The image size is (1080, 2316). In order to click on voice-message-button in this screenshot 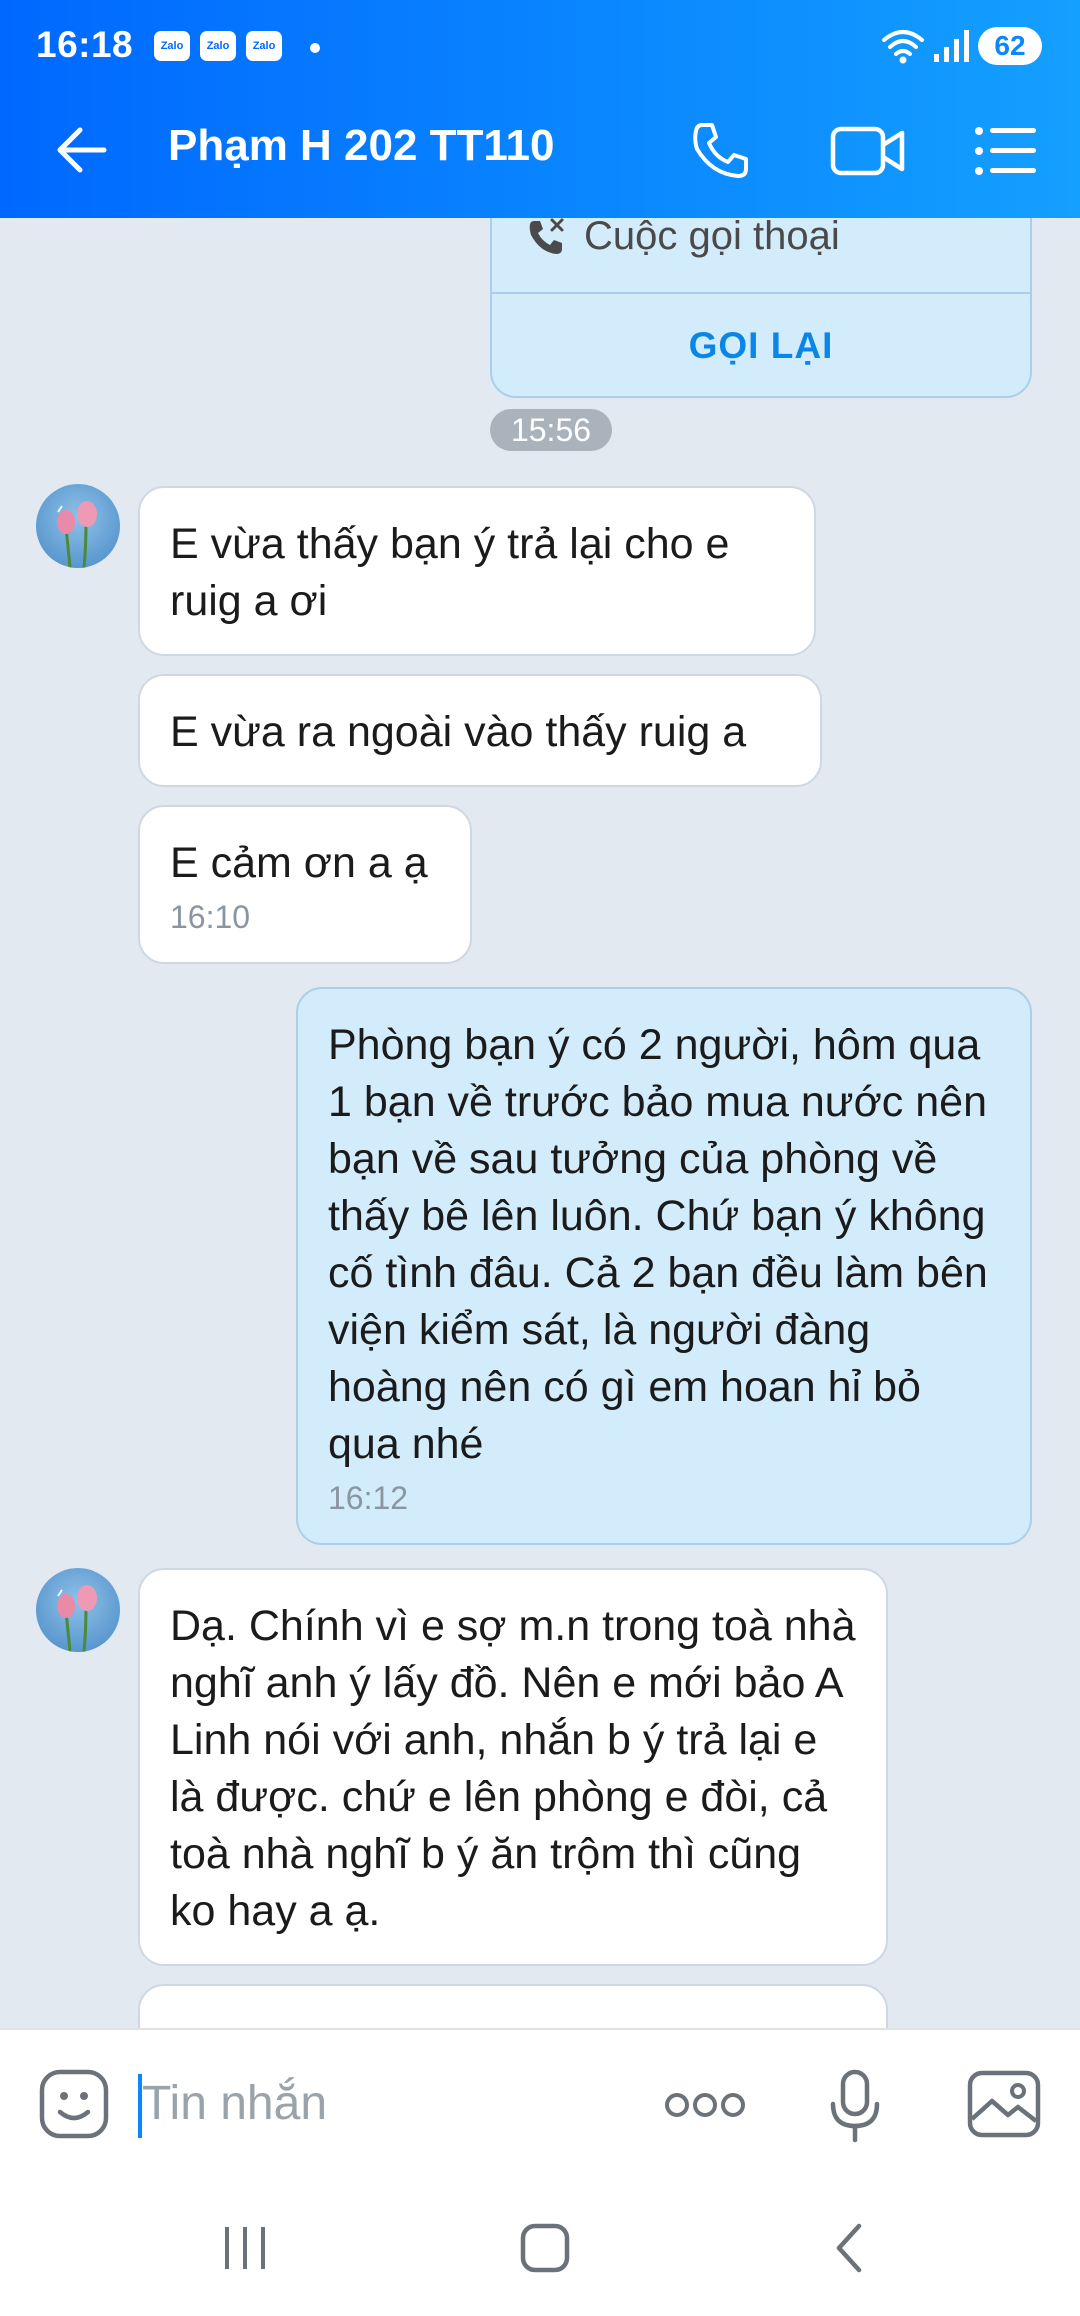, I will do `click(855, 2106)`.